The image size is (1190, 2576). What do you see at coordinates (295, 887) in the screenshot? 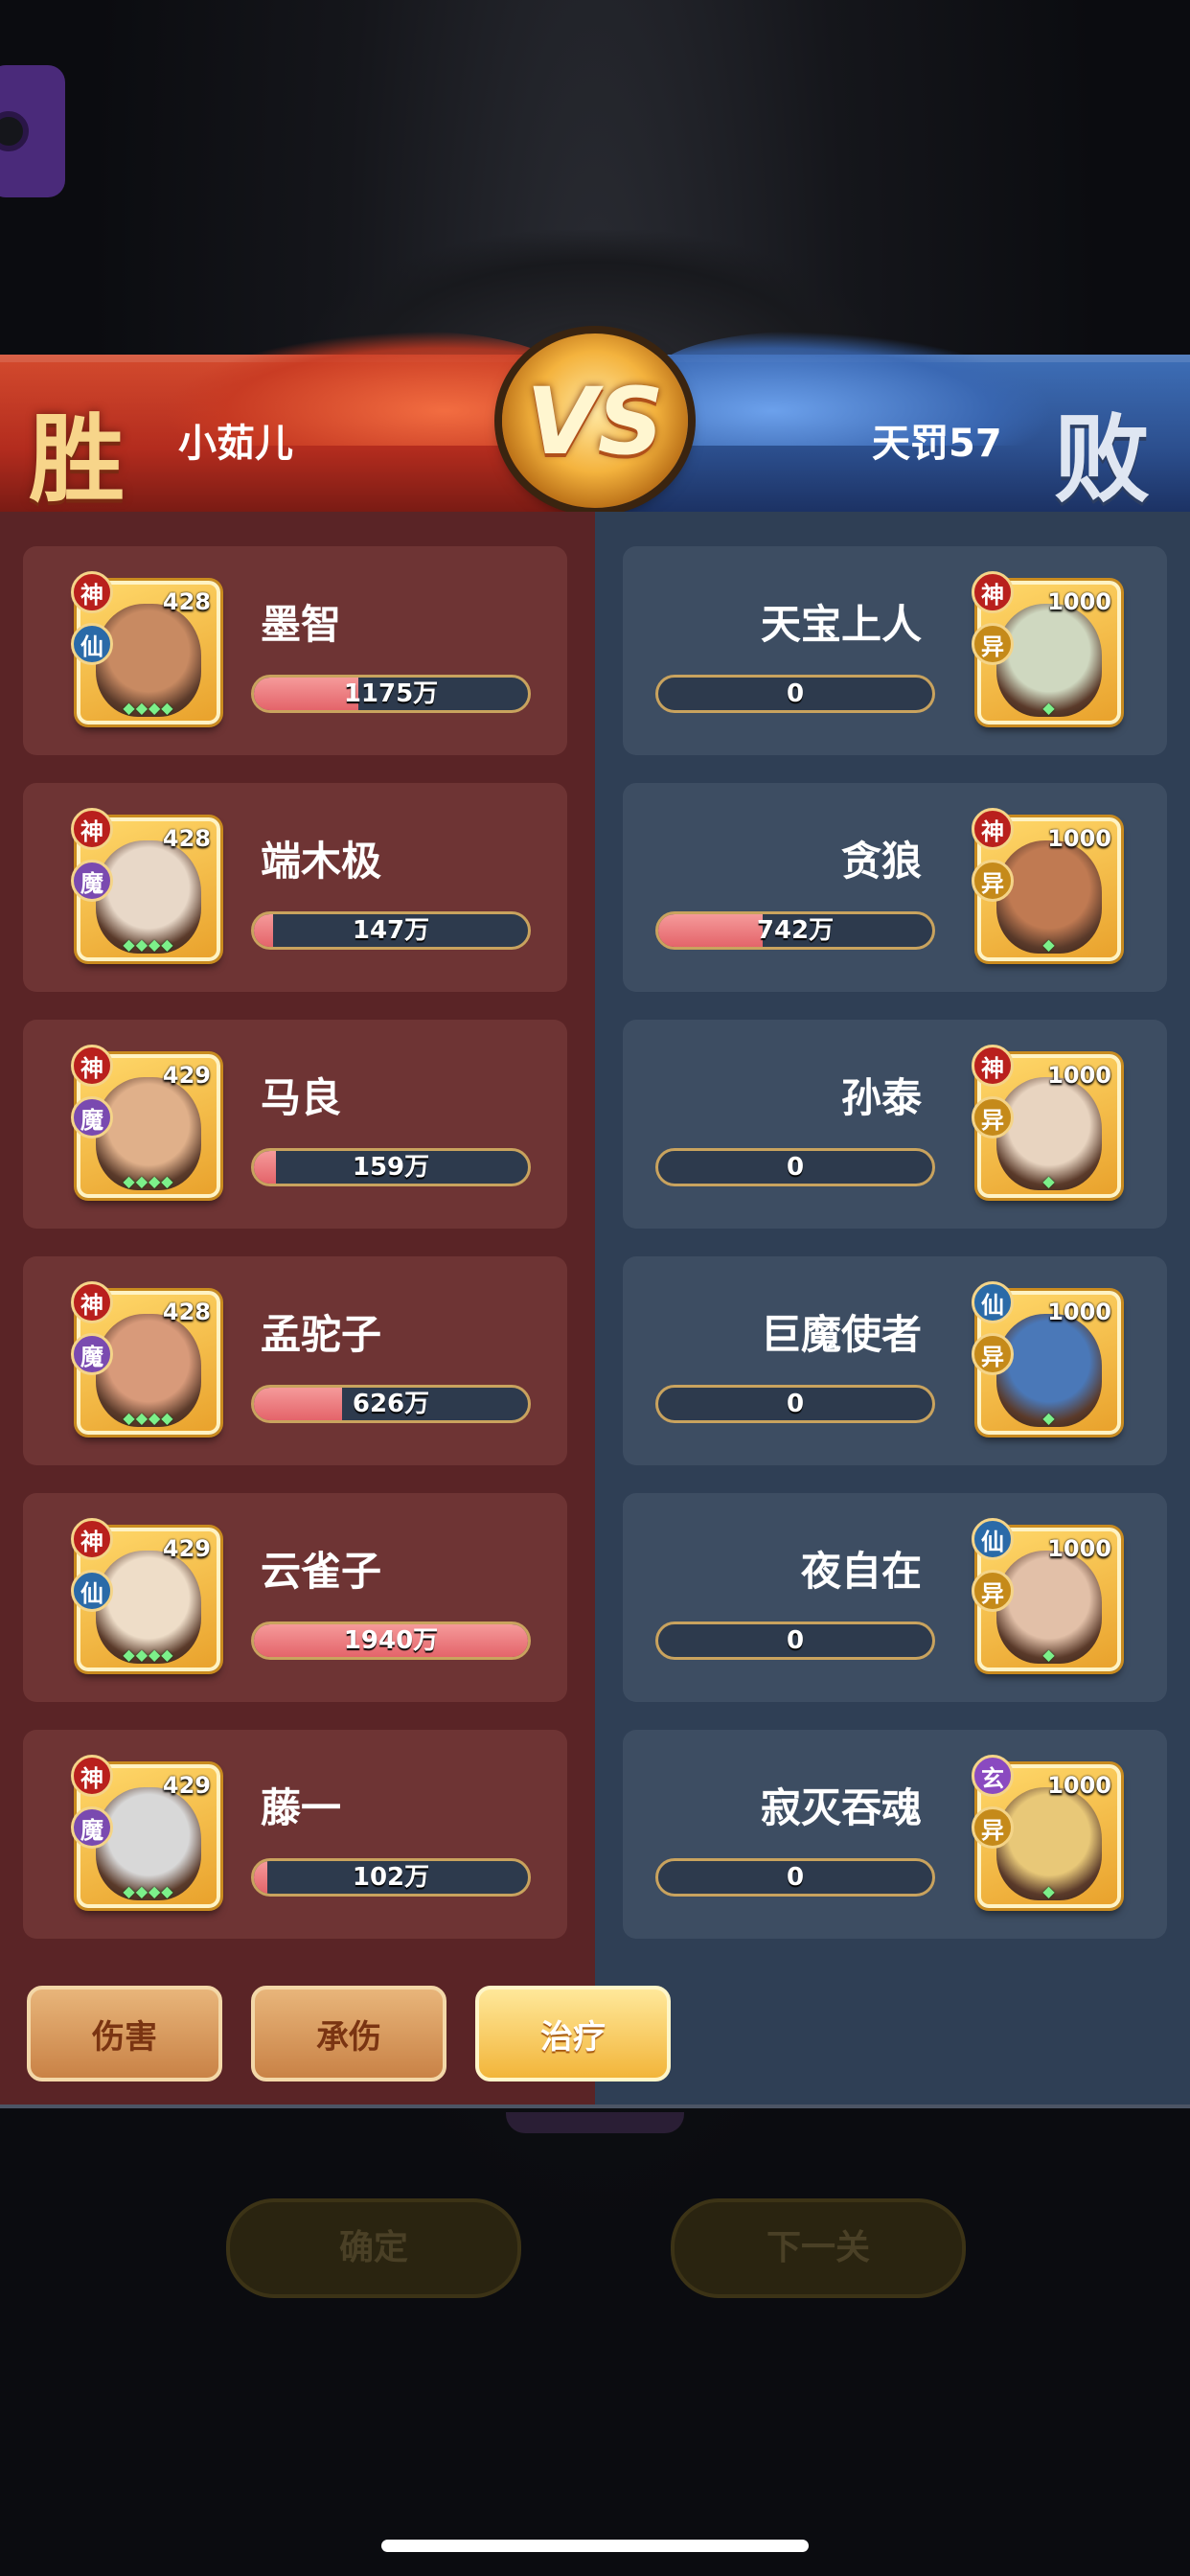
I see `left-hero-card: 428 ◆◆◆◆ 神魔 端木极 147万` at bounding box center [295, 887].